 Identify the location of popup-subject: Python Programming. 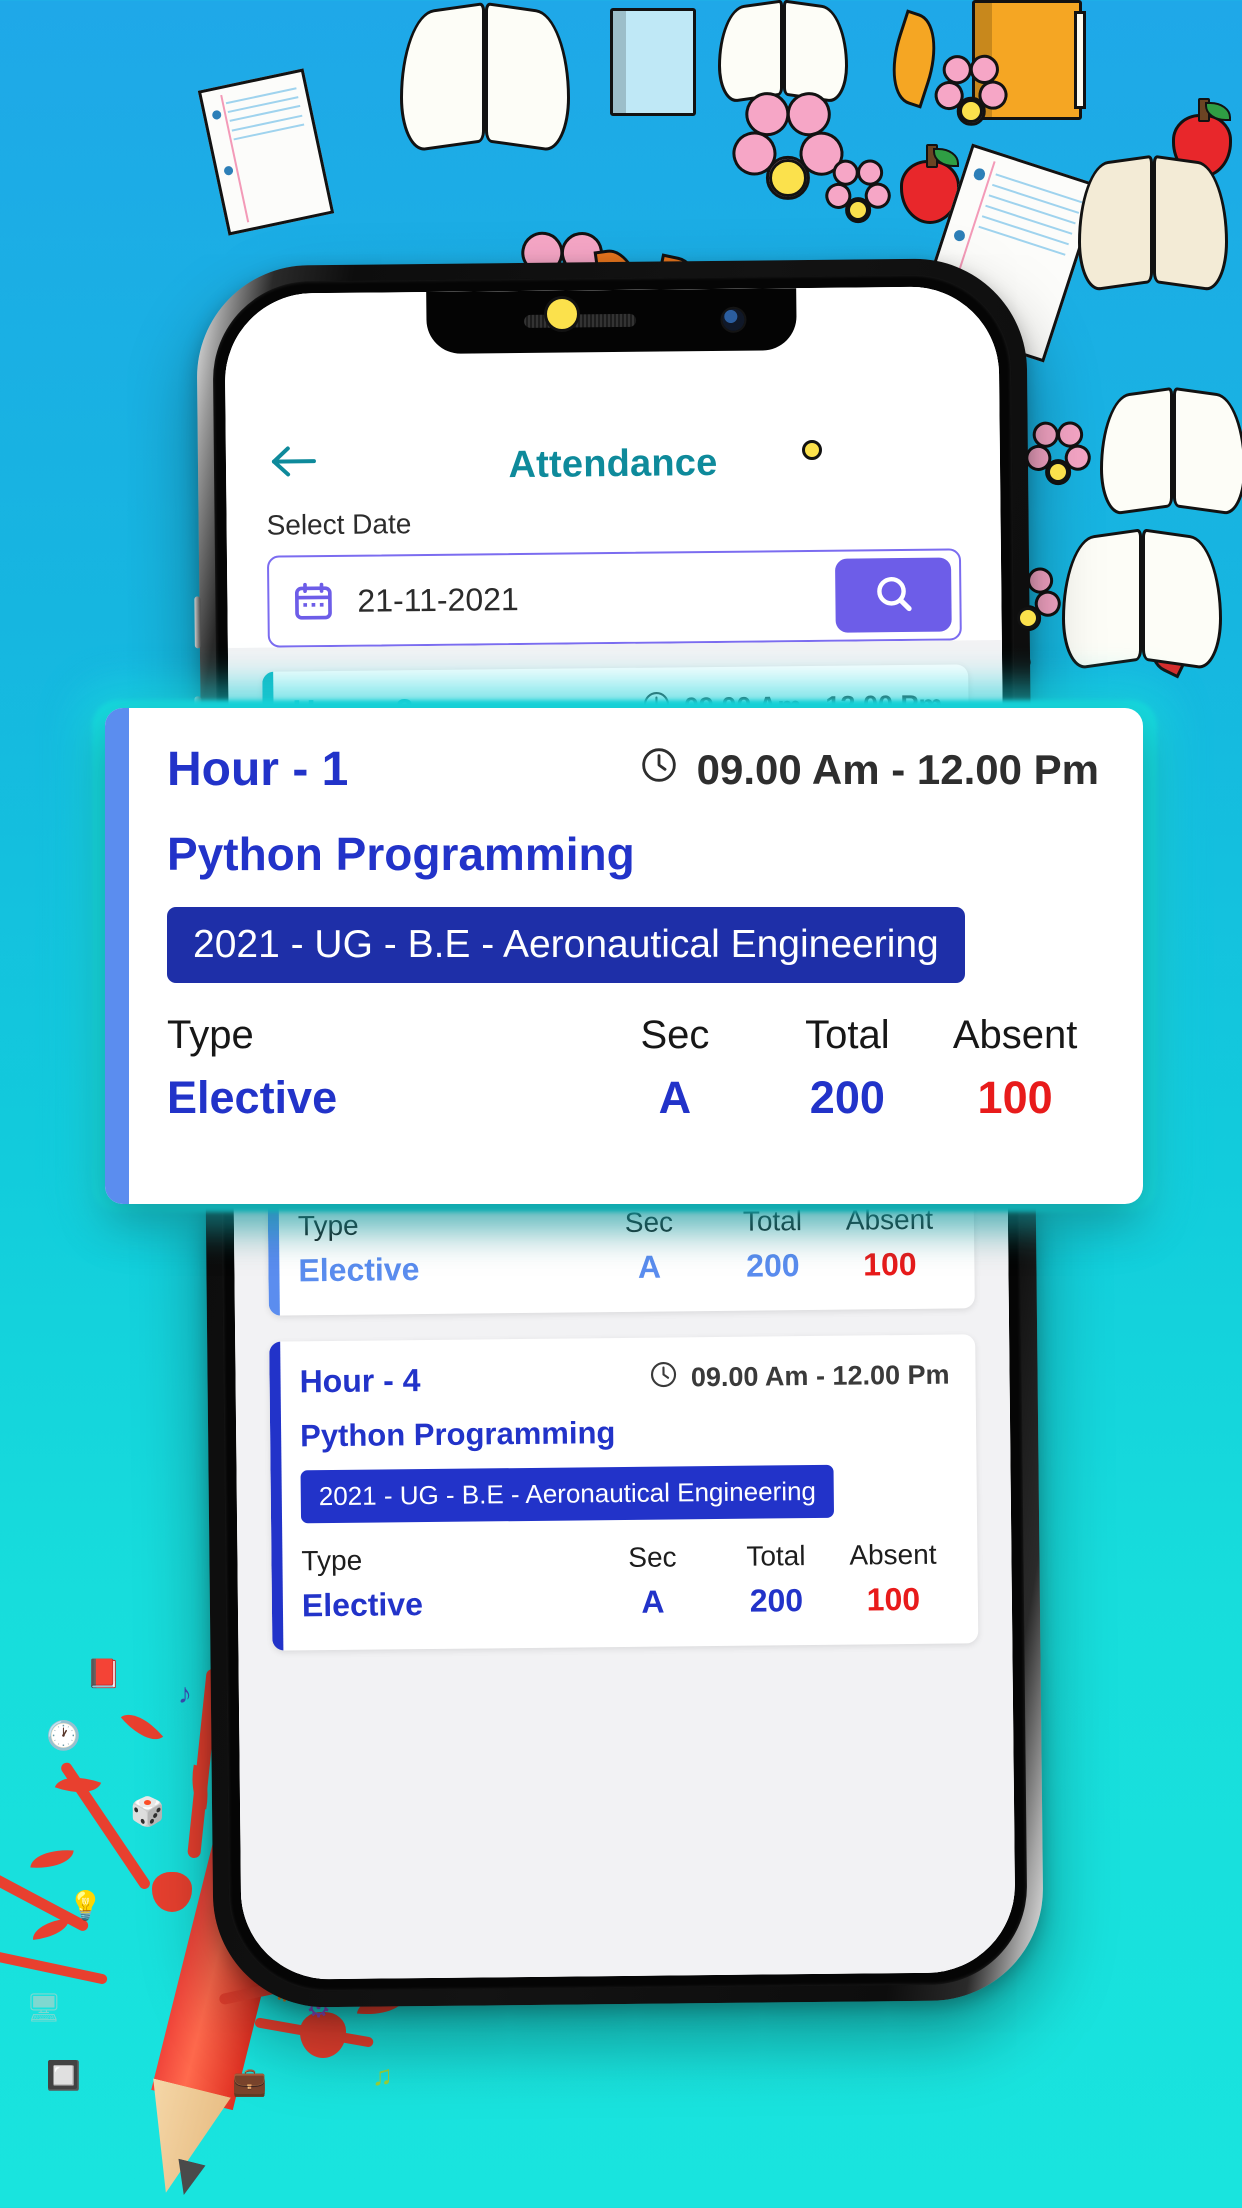
(401, 854).